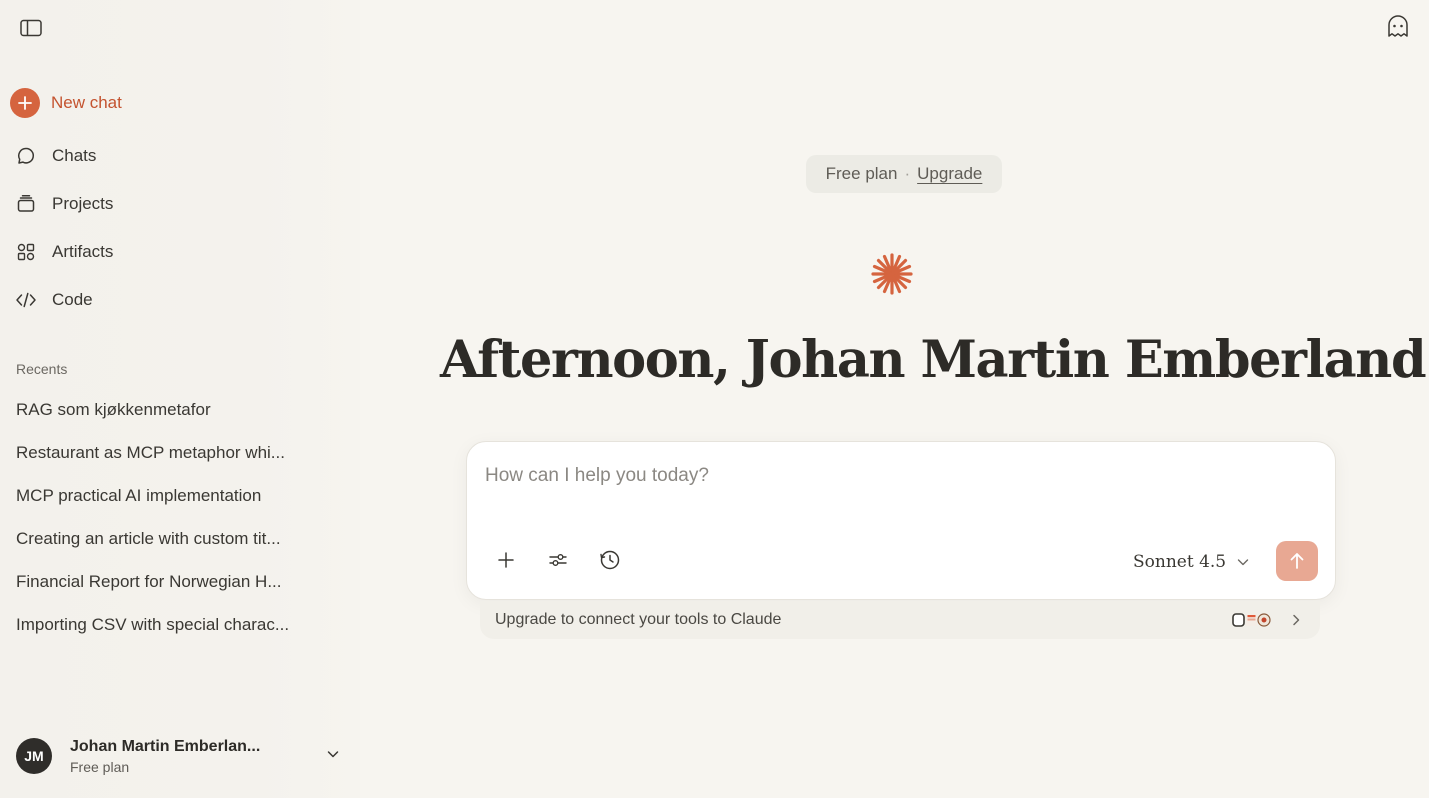 The image size is (1429, 798). I want to click on arrow-up-icon, so click(1297, 561).